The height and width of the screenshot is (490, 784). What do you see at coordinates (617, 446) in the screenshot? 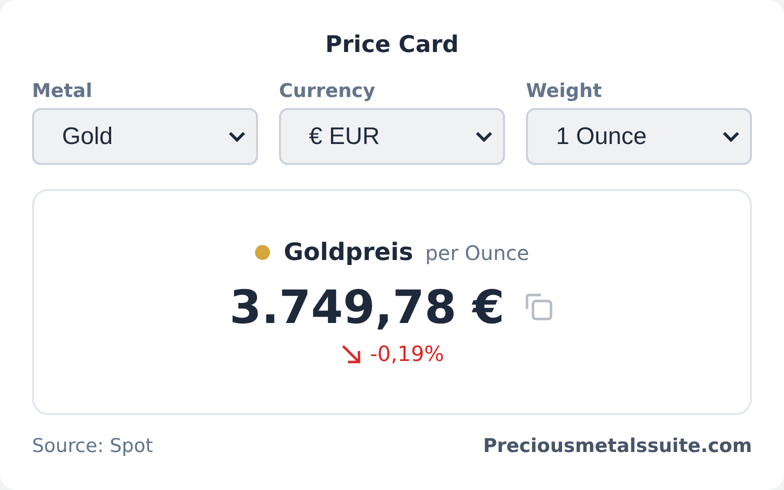
I see `site-link: Preciousmetalssuite.com` at bounding box center [617, 446].